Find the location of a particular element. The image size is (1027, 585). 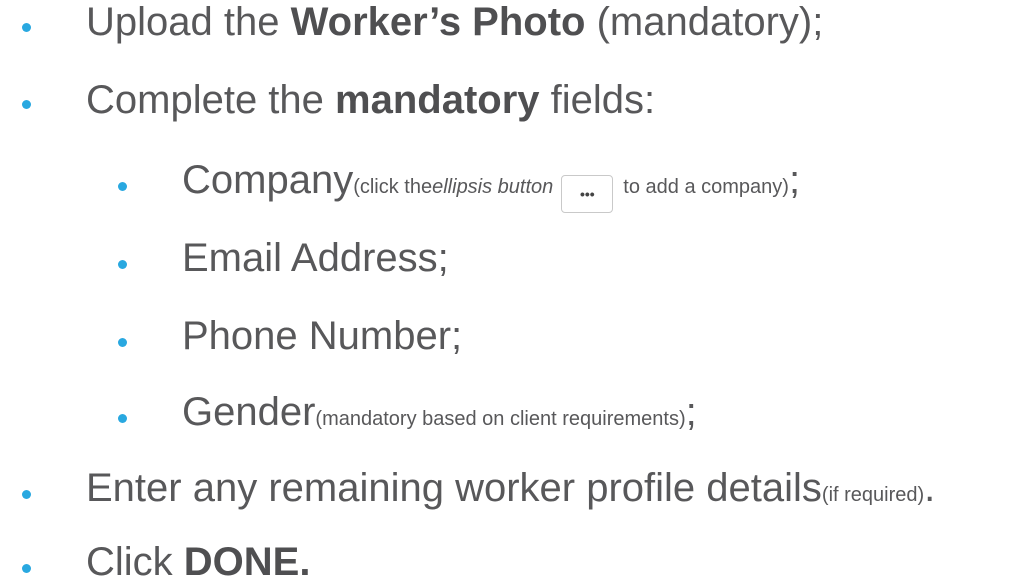

list-item-complete-fields: Complete the mandatory fields: is located at coordinates (370, 100).